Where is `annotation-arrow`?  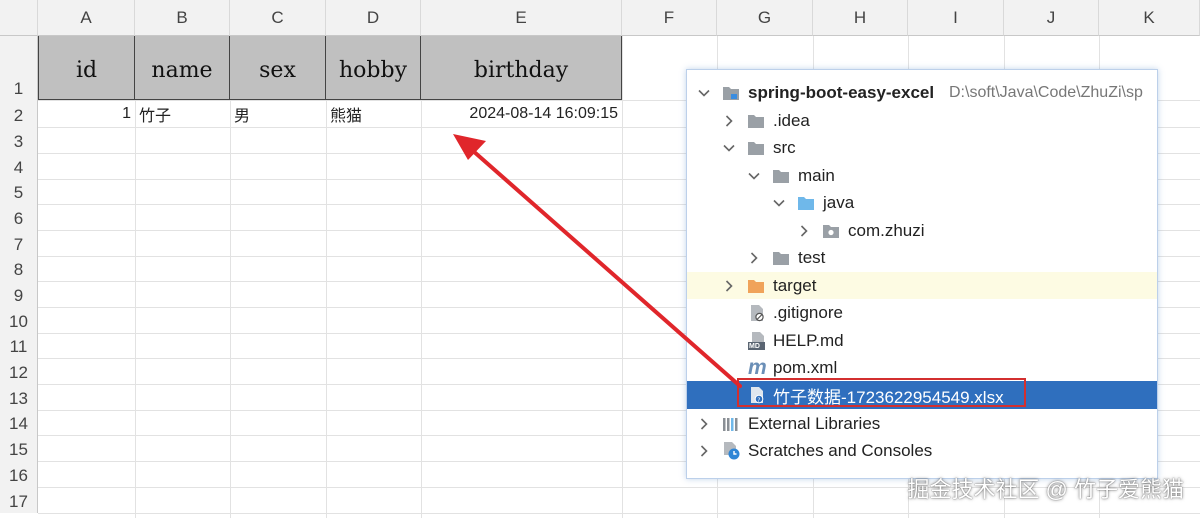
annotation-arrow is located at coordinates (597, 261).